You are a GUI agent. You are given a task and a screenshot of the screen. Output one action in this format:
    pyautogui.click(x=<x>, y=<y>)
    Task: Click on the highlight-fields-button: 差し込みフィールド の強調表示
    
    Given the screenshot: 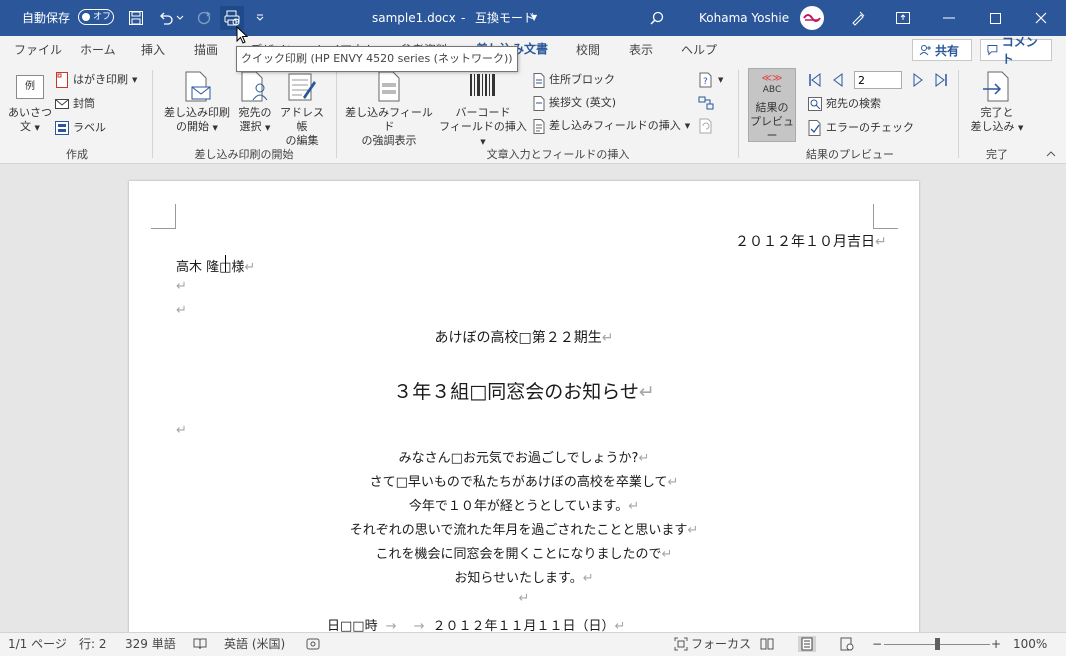 What is the action you would take?
    pyautogui.click(x=389, y=109)
    